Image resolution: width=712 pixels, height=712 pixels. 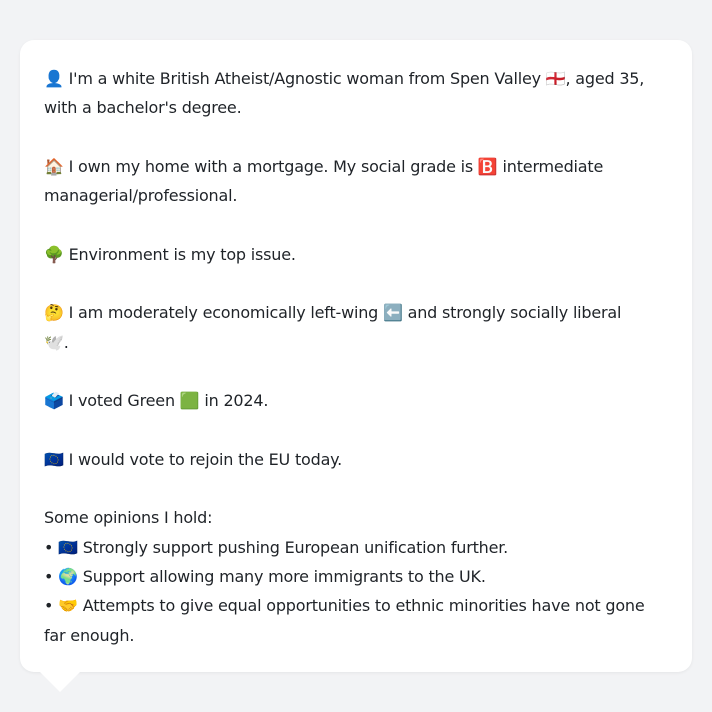 What do you see at coordinates (60, 682) in the screenshot?
I see `bubble-tail` at bounding box center [60, 682].